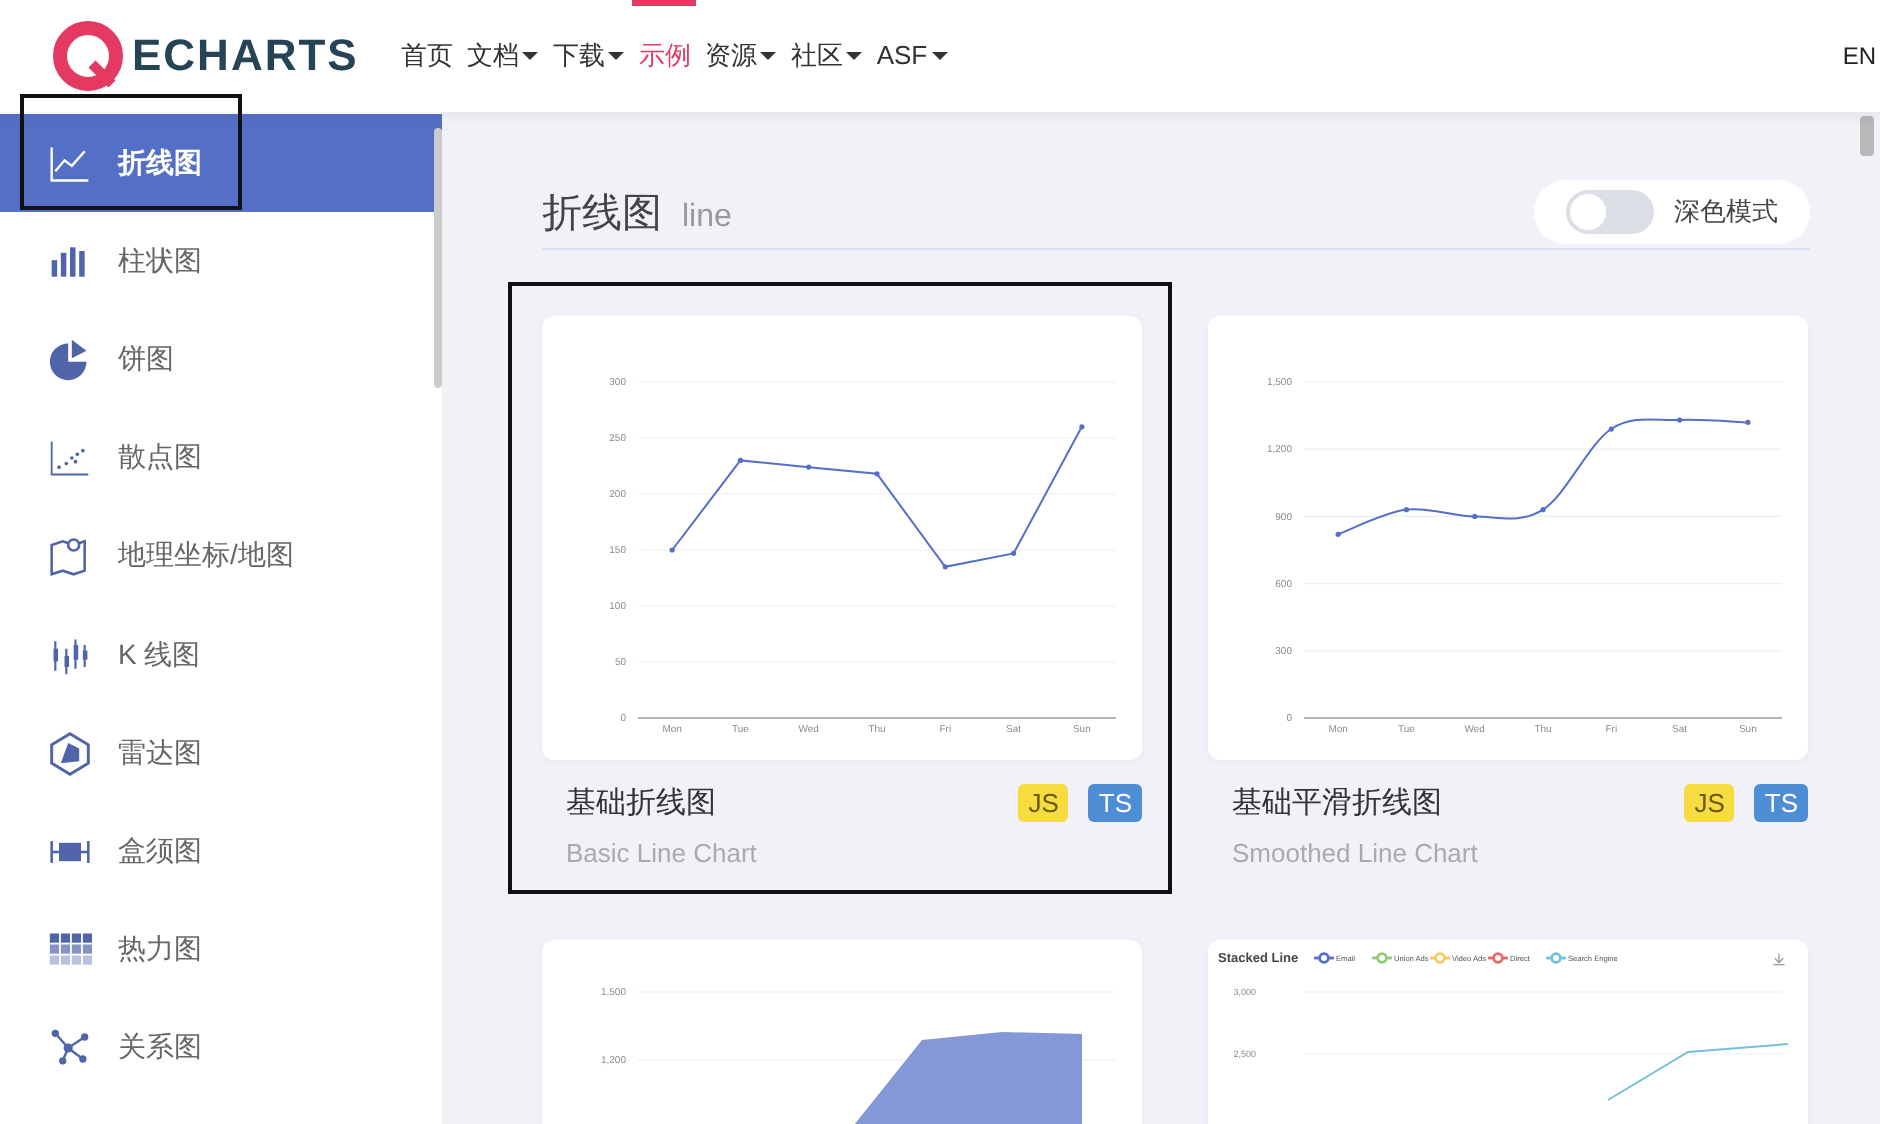 The height and width of the screenshot is (1124, 1880). I want to click on logo-icon, so click(88, 56).